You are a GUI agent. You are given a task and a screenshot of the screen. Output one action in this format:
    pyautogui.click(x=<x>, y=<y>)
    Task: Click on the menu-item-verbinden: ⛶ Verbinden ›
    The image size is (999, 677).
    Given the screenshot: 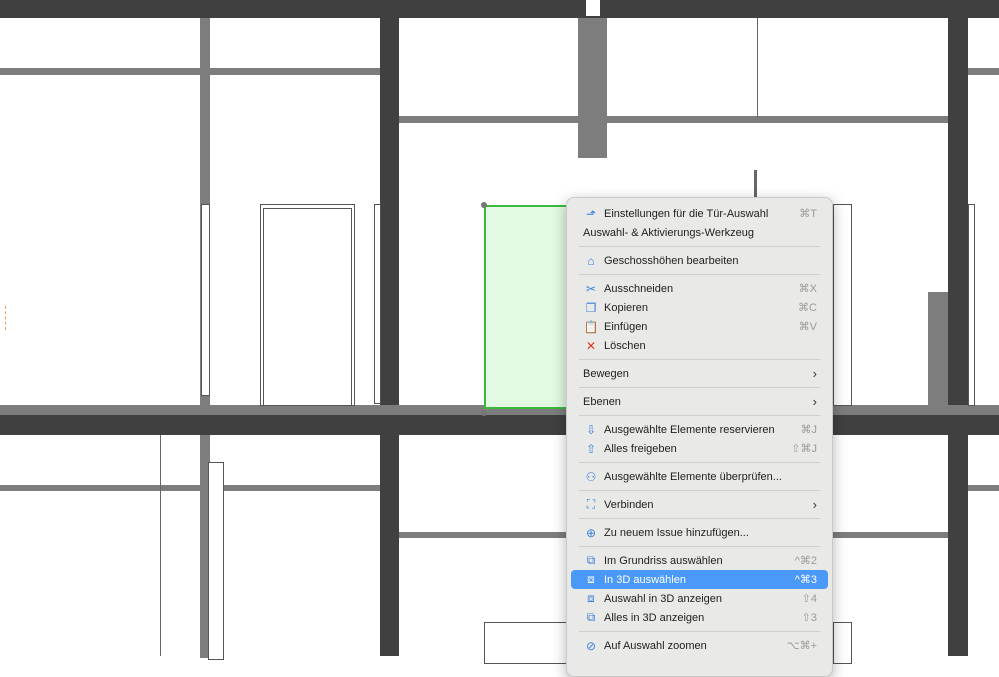 What is the action you would take?
    pyautogui.click(x=699, y=504)
    